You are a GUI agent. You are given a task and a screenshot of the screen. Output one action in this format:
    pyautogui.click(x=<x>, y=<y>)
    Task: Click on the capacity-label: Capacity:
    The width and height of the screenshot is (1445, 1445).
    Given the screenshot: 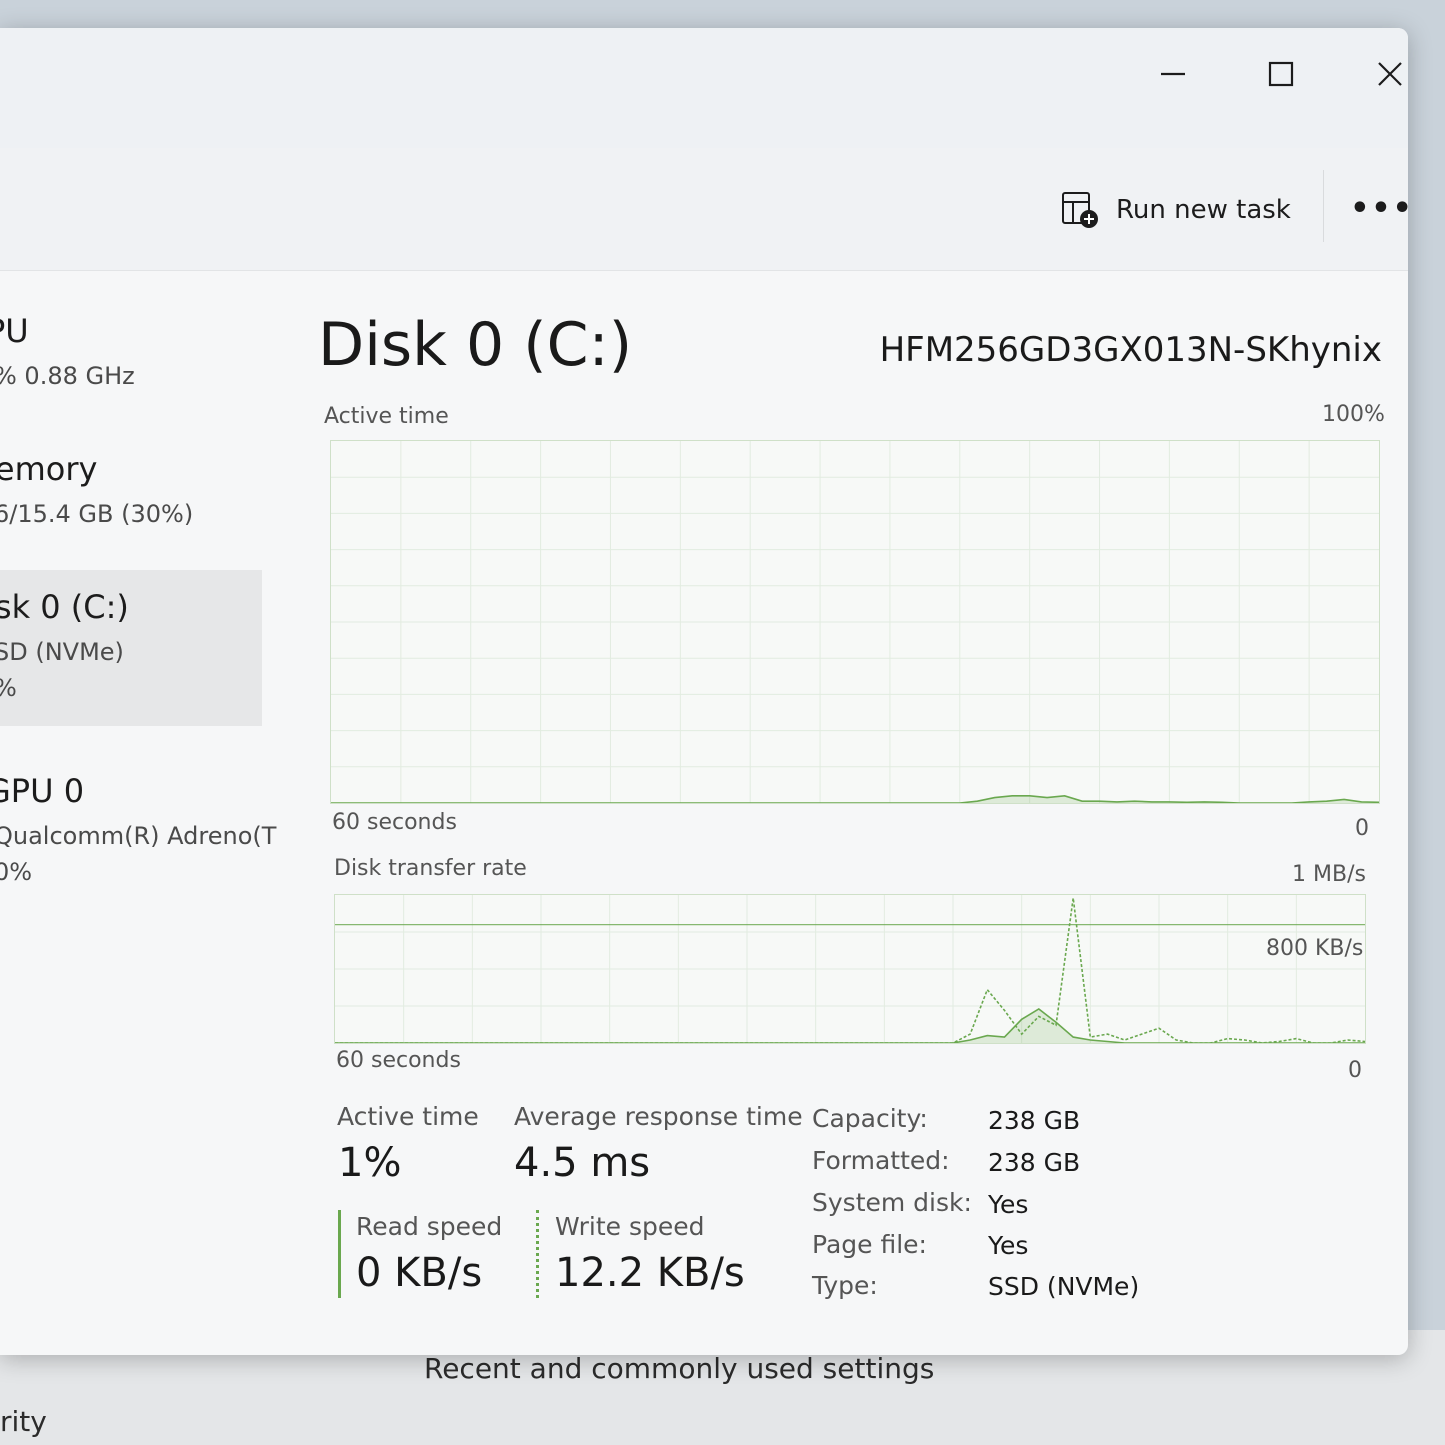 What is the action you would take?
    pyautogui.click(x=870, y=1118)
    